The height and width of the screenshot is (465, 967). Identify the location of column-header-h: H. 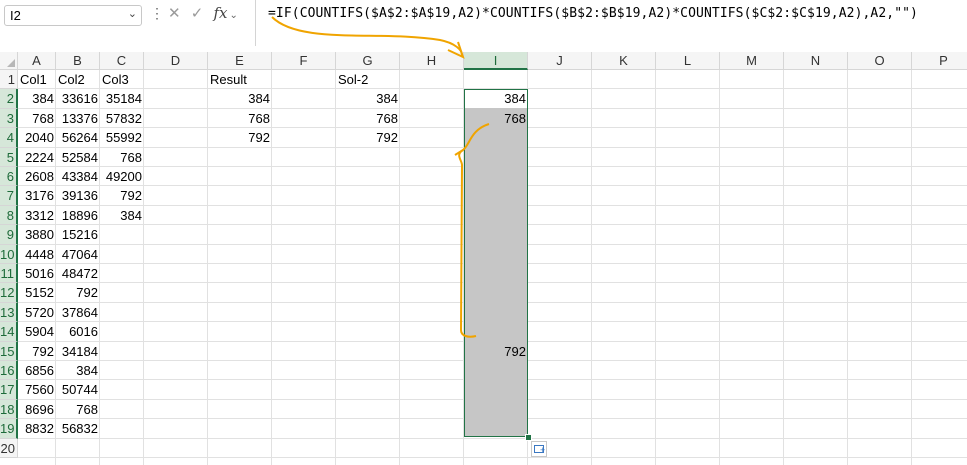
(432, 61).